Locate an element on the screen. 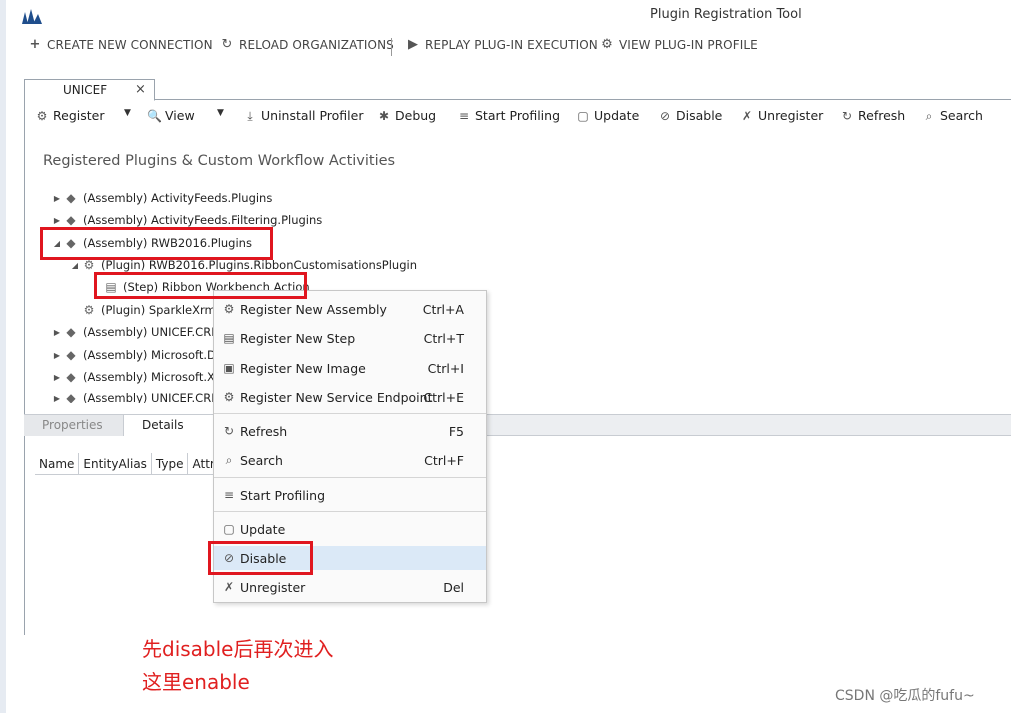 This screenshot has width=1026, height=713. profile-icon: ⚙ is located at coordinates (607, 44).